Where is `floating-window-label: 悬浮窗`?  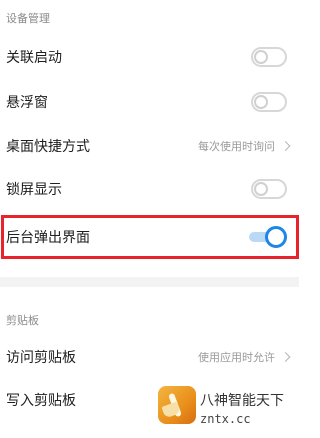
floating-window-label: 悬浮窗 is located at coordinates (27, 103).